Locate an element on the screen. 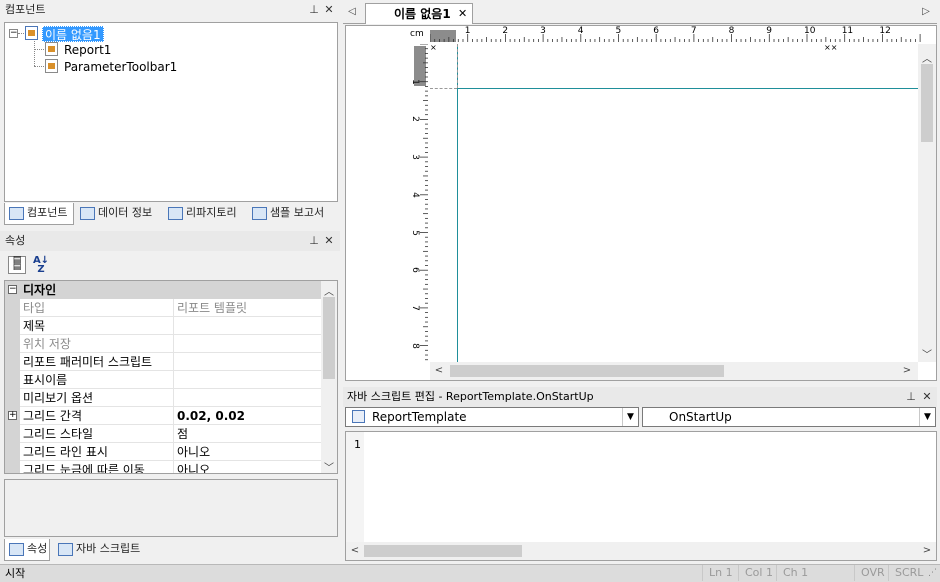 This screenshot has width=940, height=582. property-row: 그리드 라인 표시 아니오 is located at coordinates (171, 452).